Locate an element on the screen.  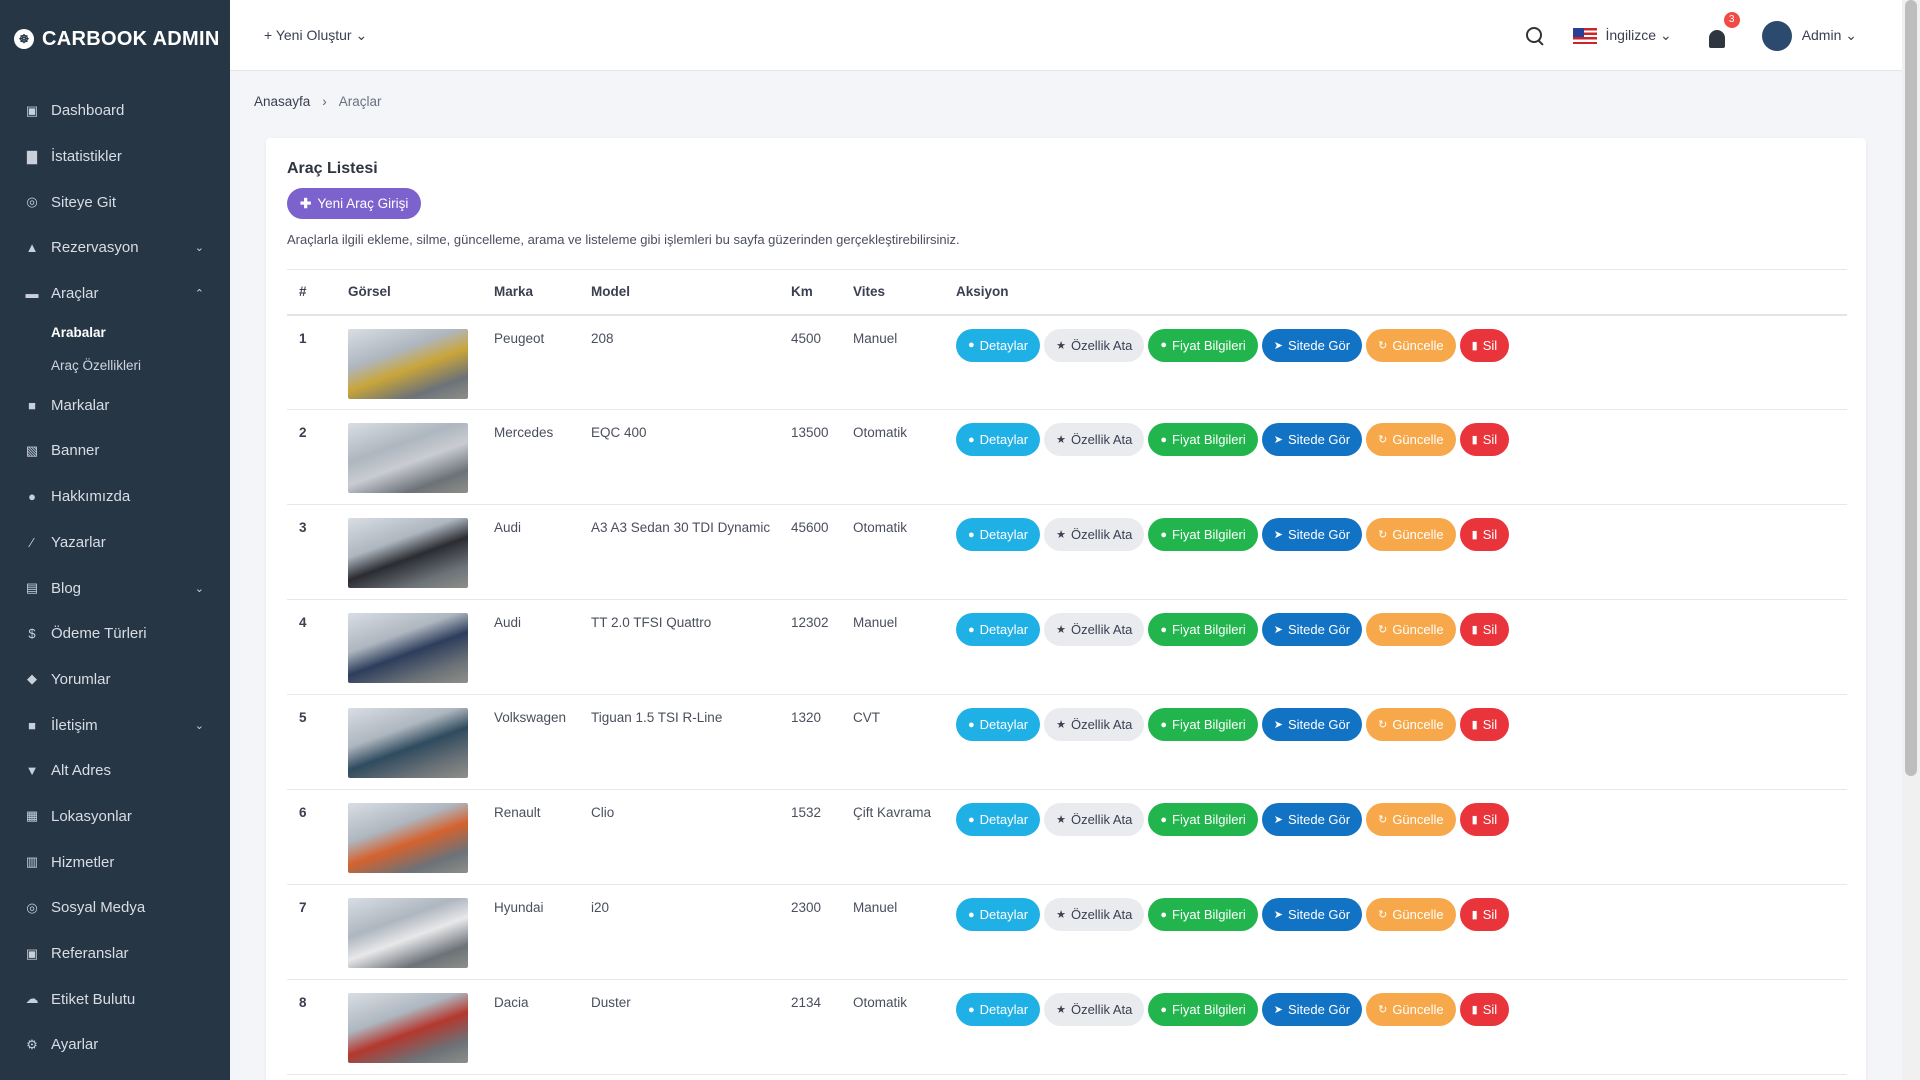
sidebar-item-label: İletişim is located at coordinates (74, 725).